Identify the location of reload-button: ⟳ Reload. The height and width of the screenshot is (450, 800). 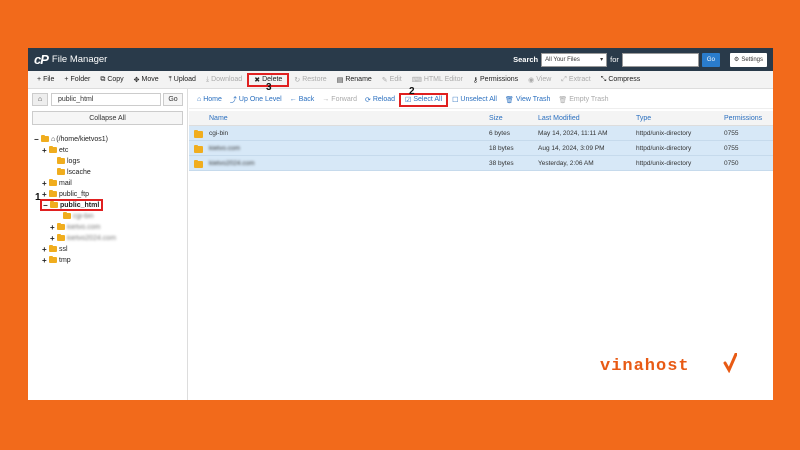
(380, 100).